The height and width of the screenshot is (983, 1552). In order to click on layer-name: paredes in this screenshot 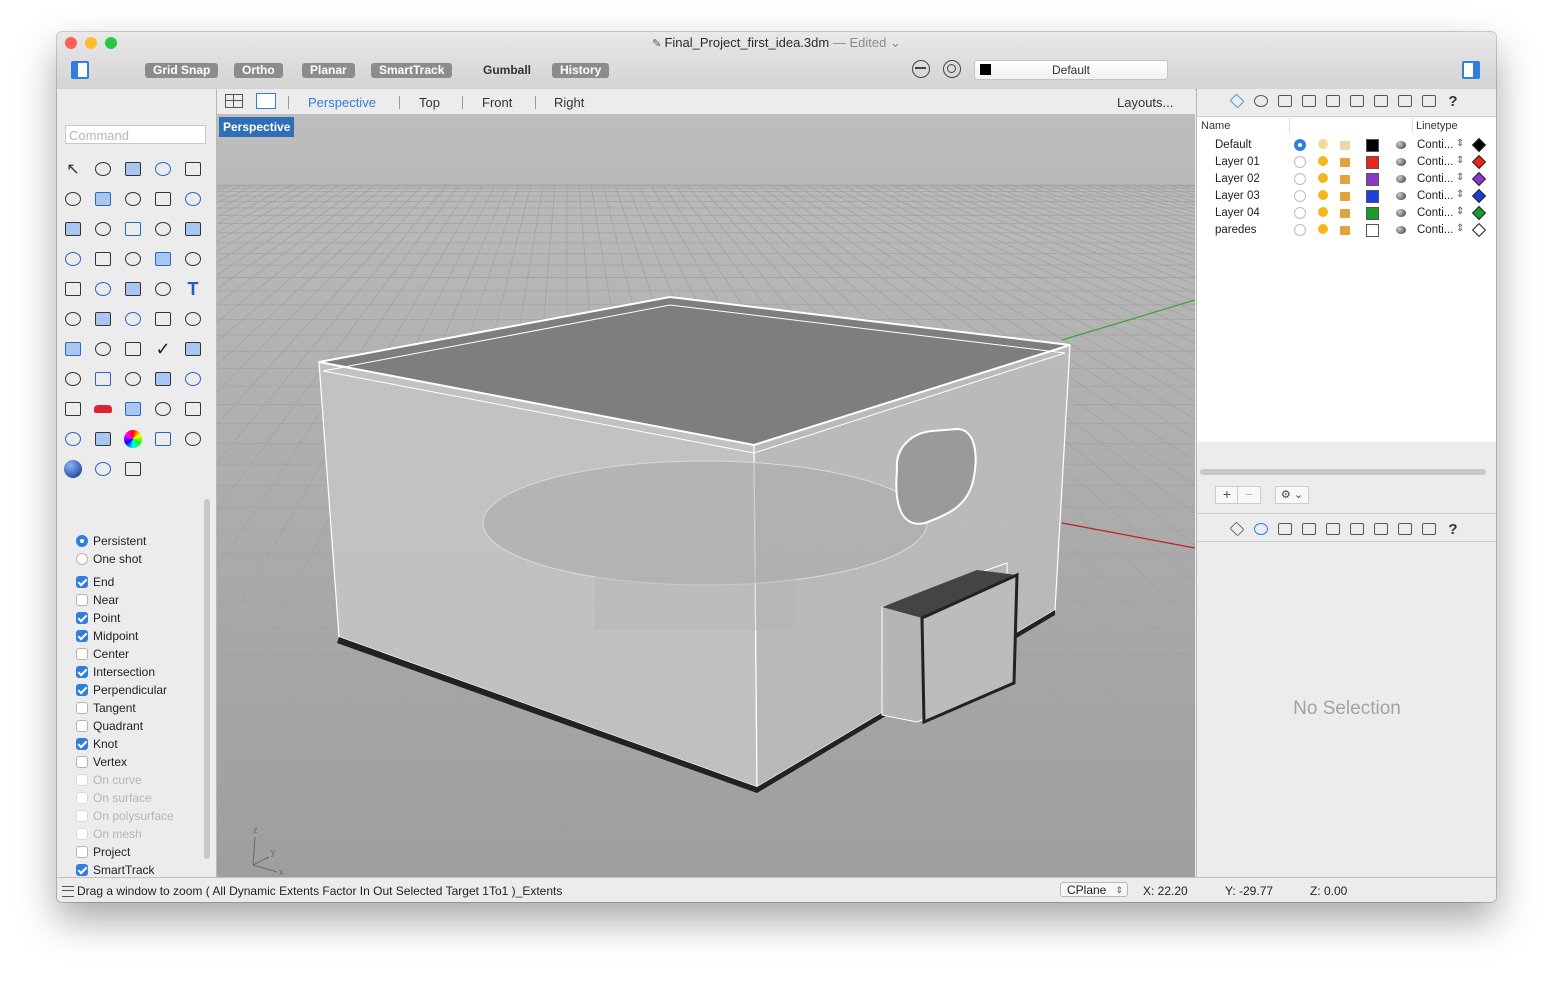, I will do `click(1236, 230)`.